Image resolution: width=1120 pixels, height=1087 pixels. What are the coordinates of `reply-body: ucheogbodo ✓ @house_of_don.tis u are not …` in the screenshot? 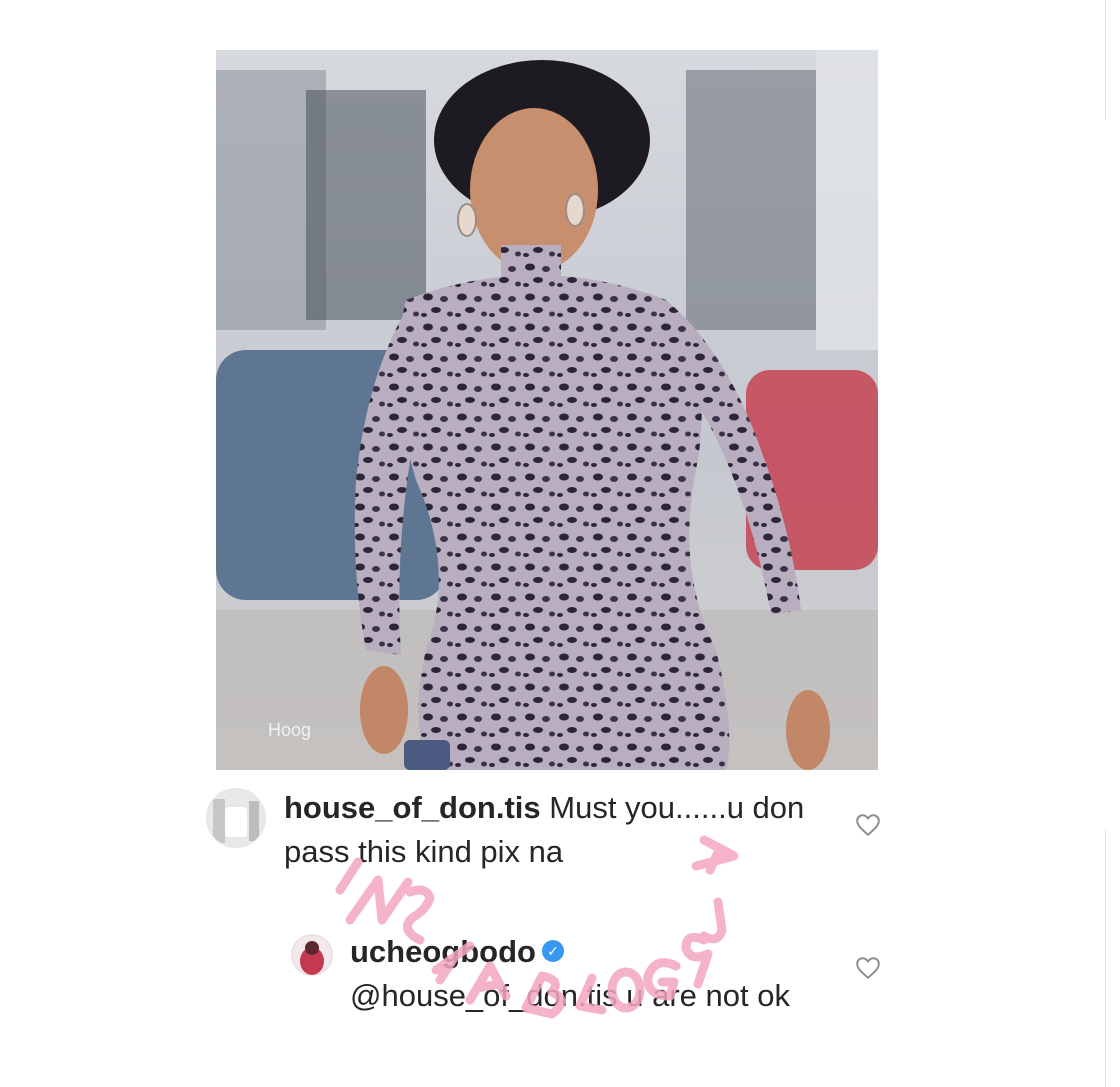 It's located at (570, 974).